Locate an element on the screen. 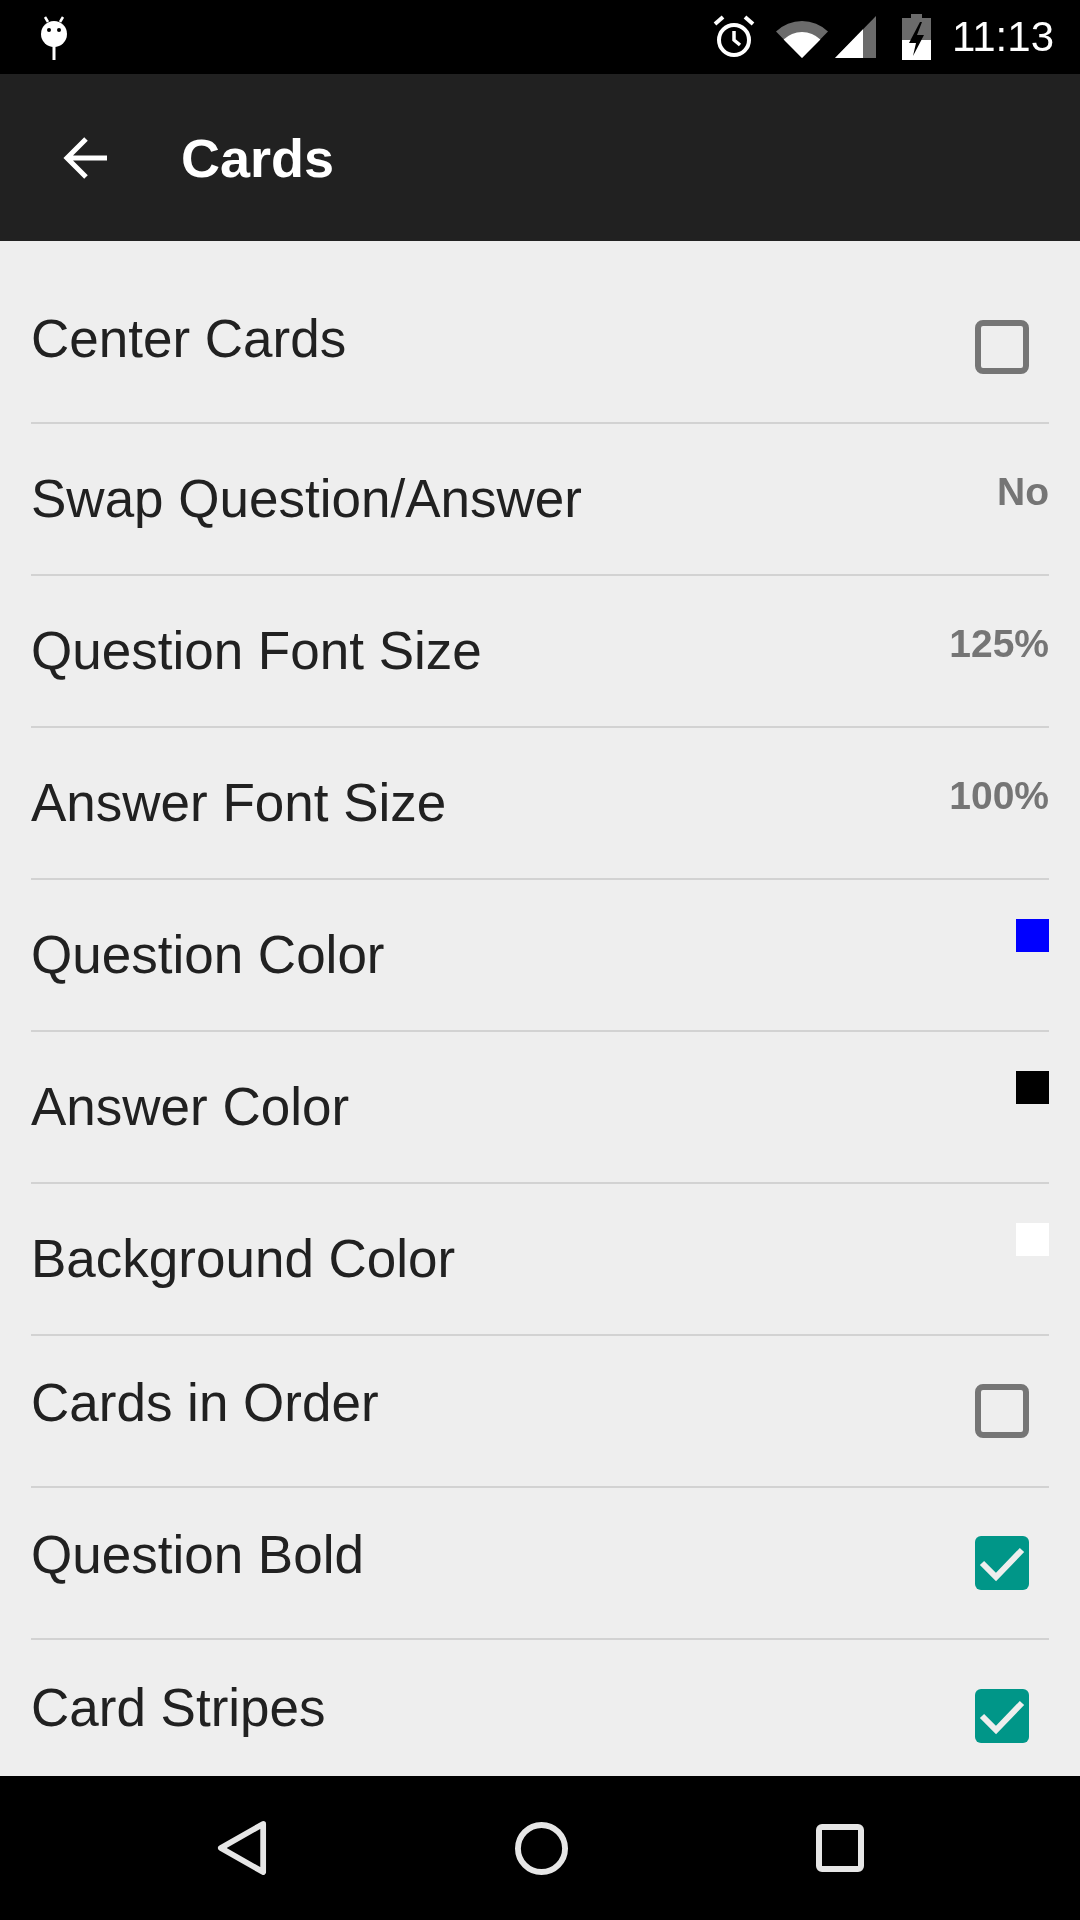  status-time: 11:13 is located at coordinates (1003, 37).